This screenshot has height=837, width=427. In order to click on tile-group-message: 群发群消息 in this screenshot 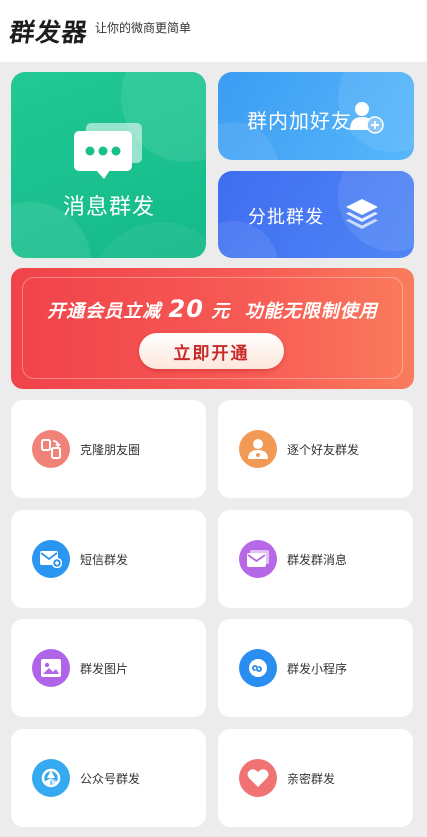, I will do `click(315, 559)`.